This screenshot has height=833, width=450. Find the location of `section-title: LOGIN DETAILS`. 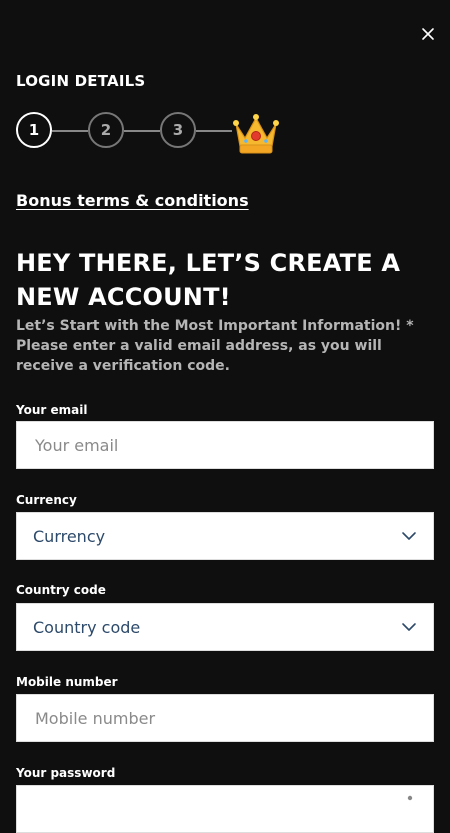

section-title: LOGIN DETAILS is located at coordinates (81, 81).